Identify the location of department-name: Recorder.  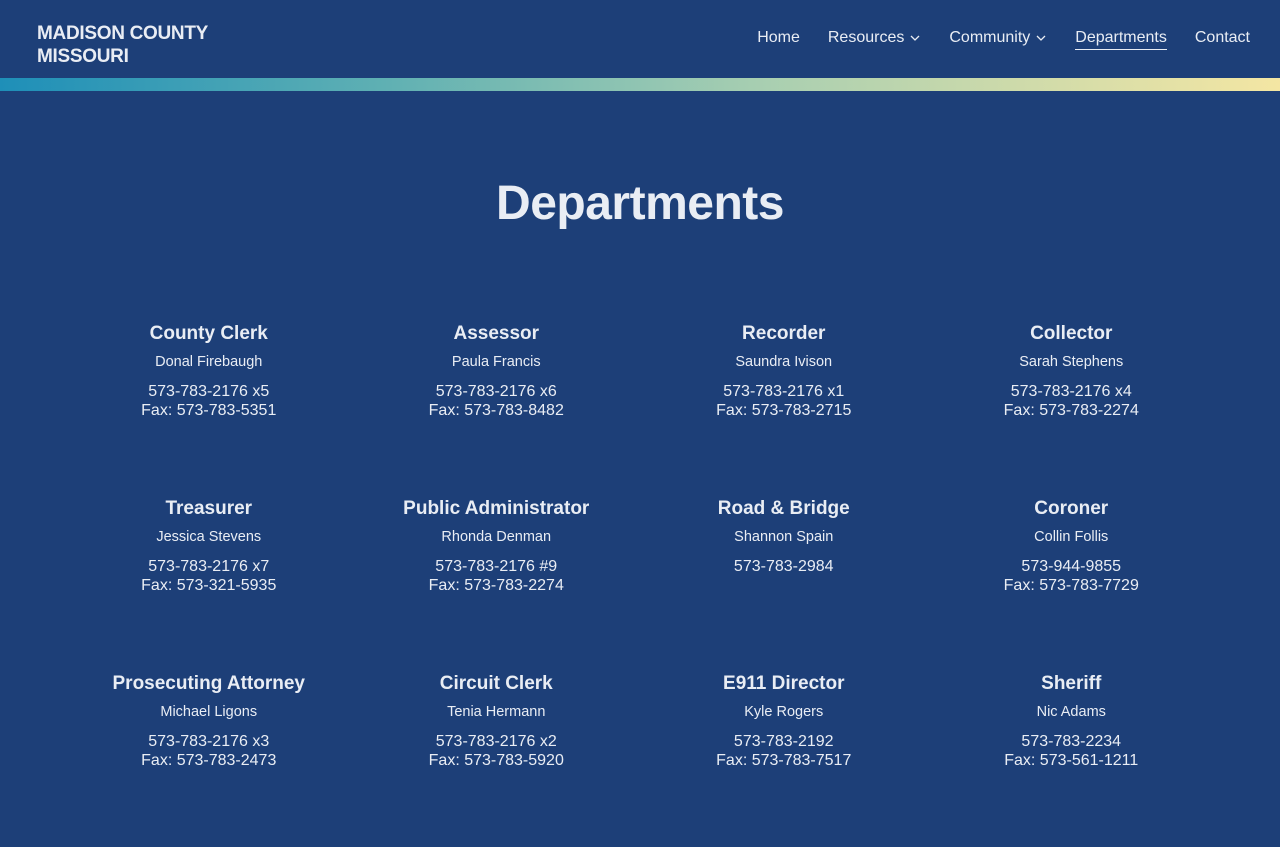
(784, 333).